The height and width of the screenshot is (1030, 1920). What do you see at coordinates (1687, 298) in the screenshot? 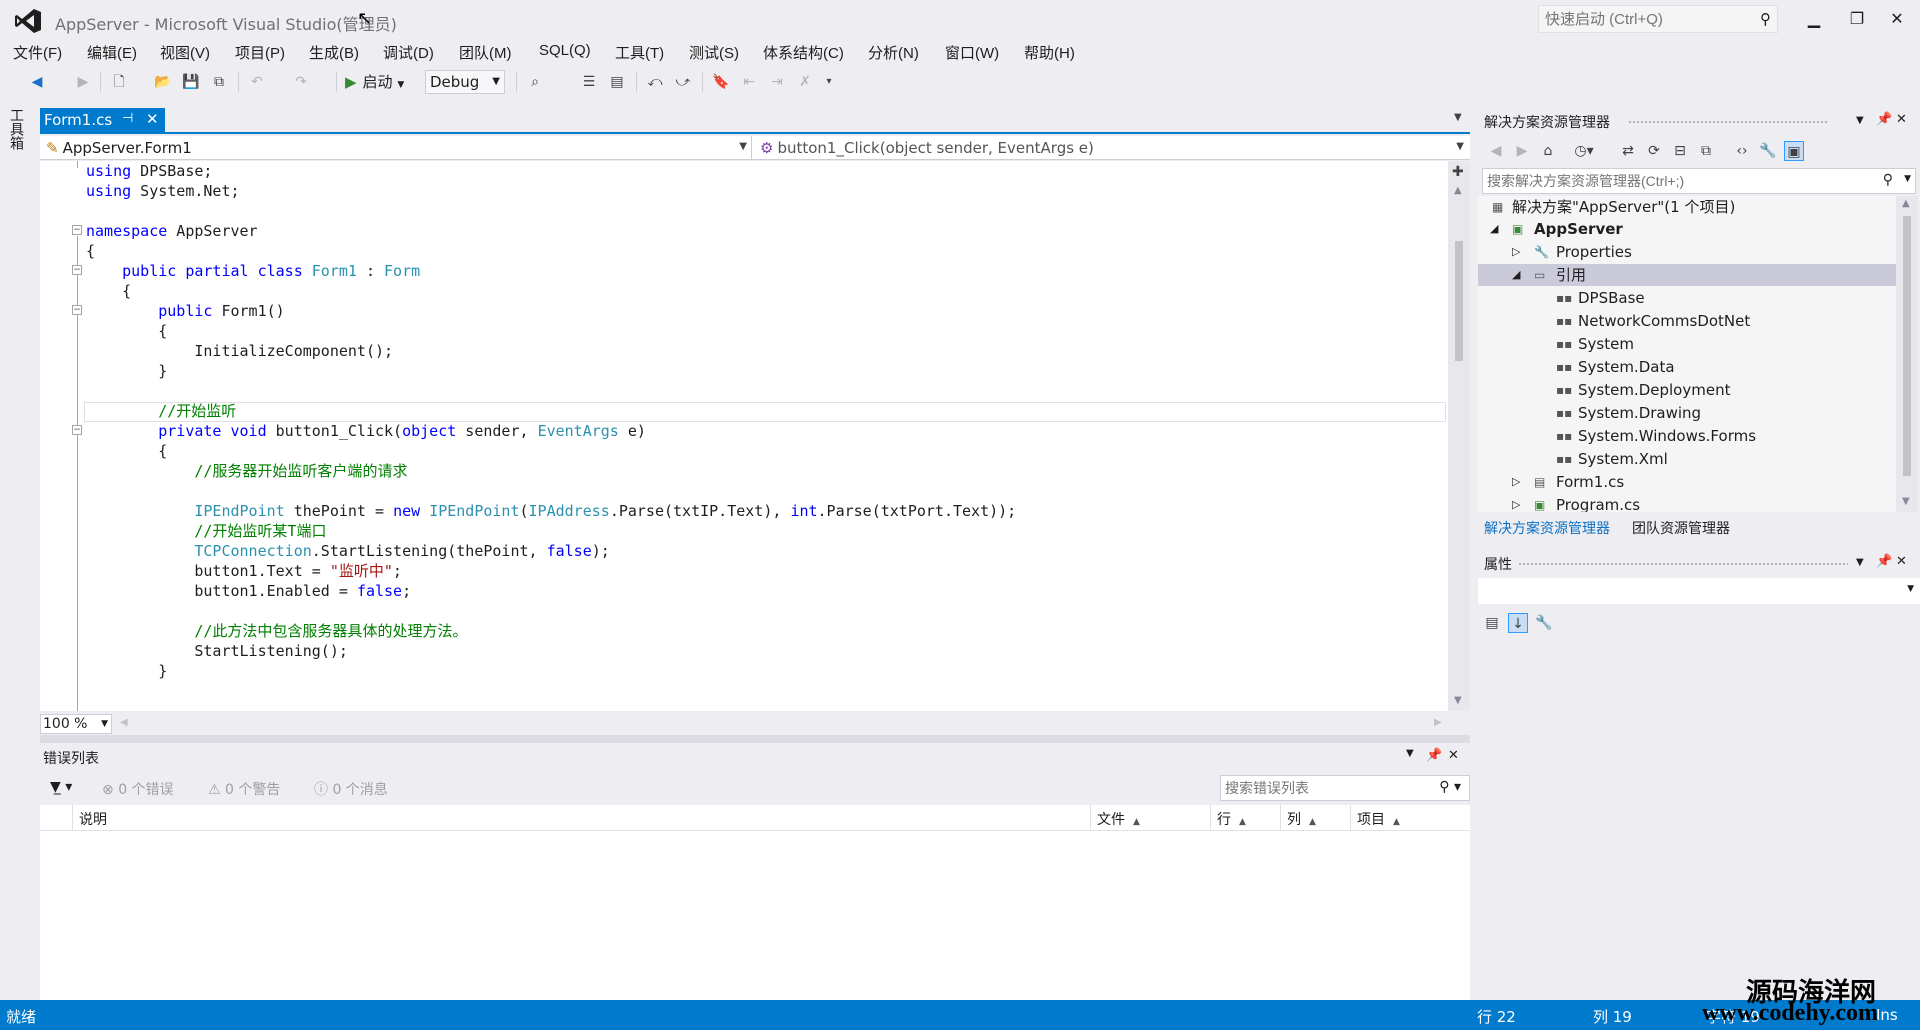
I see `tree-item-reference: ▪▪ DPSBase` at bounding box center [1687, 298].